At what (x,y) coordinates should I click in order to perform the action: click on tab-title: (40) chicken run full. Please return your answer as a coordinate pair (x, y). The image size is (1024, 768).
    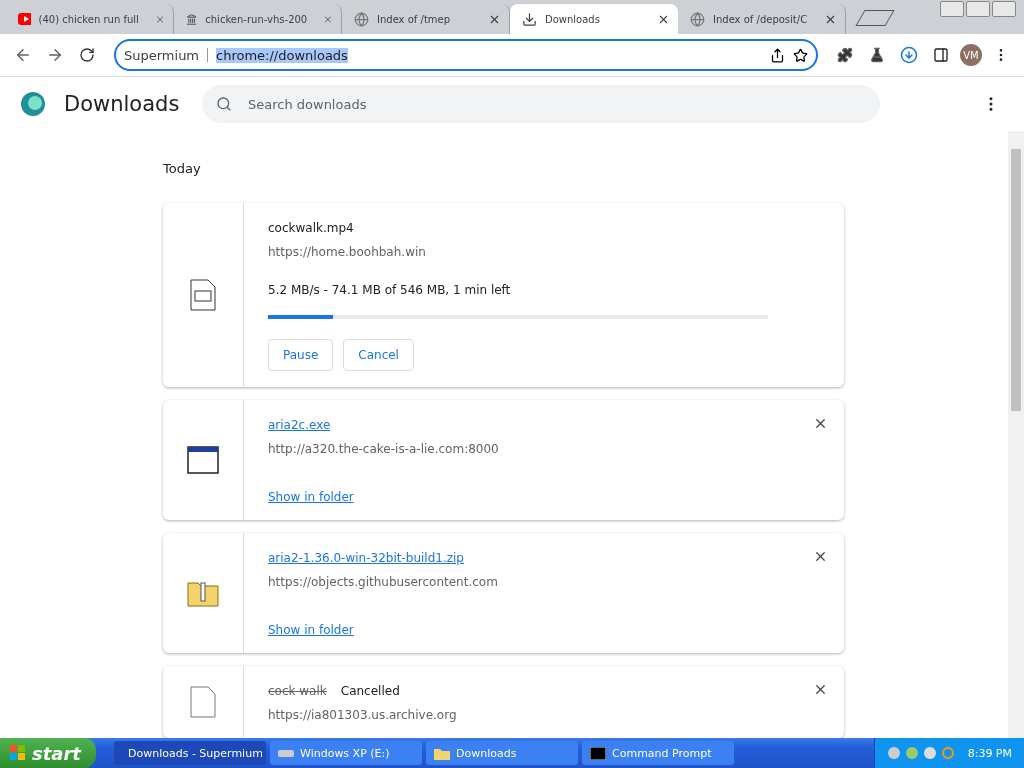
    Looking at the image, I should click on (88, 19).